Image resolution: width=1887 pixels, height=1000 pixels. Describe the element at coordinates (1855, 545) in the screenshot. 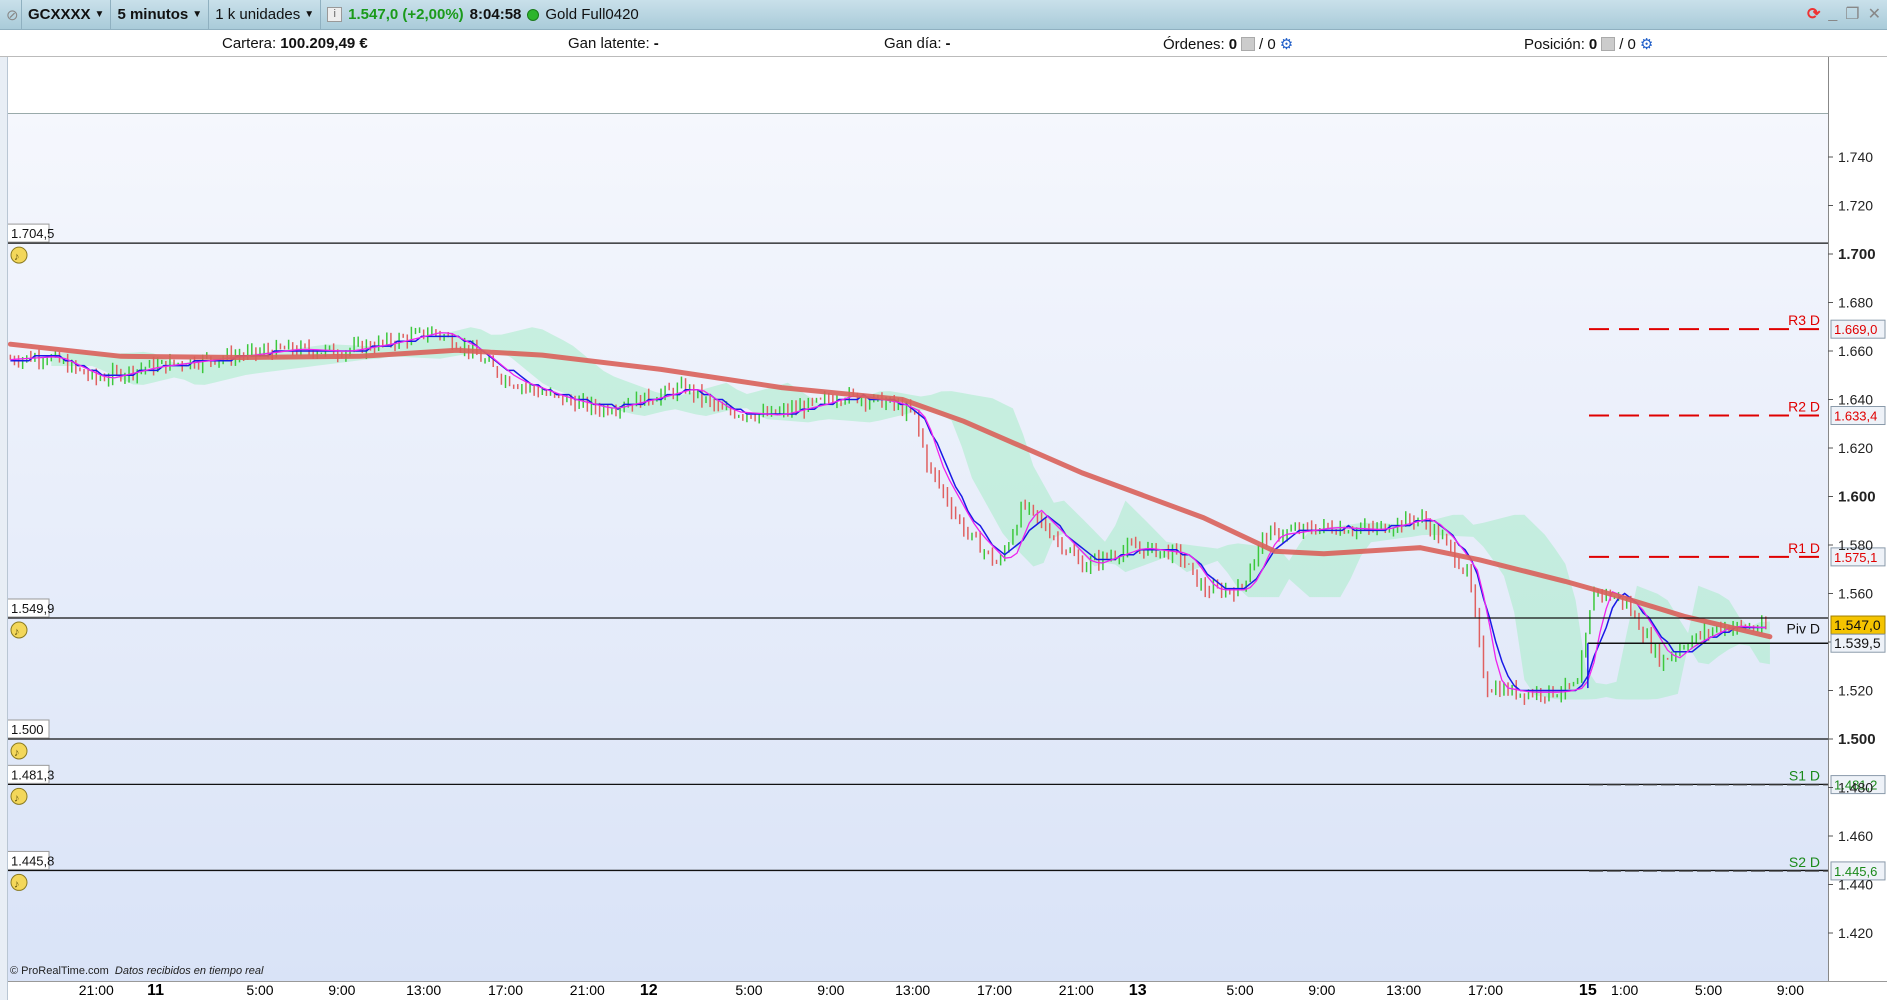

I see `y-tick-label: 1.580` at that location.